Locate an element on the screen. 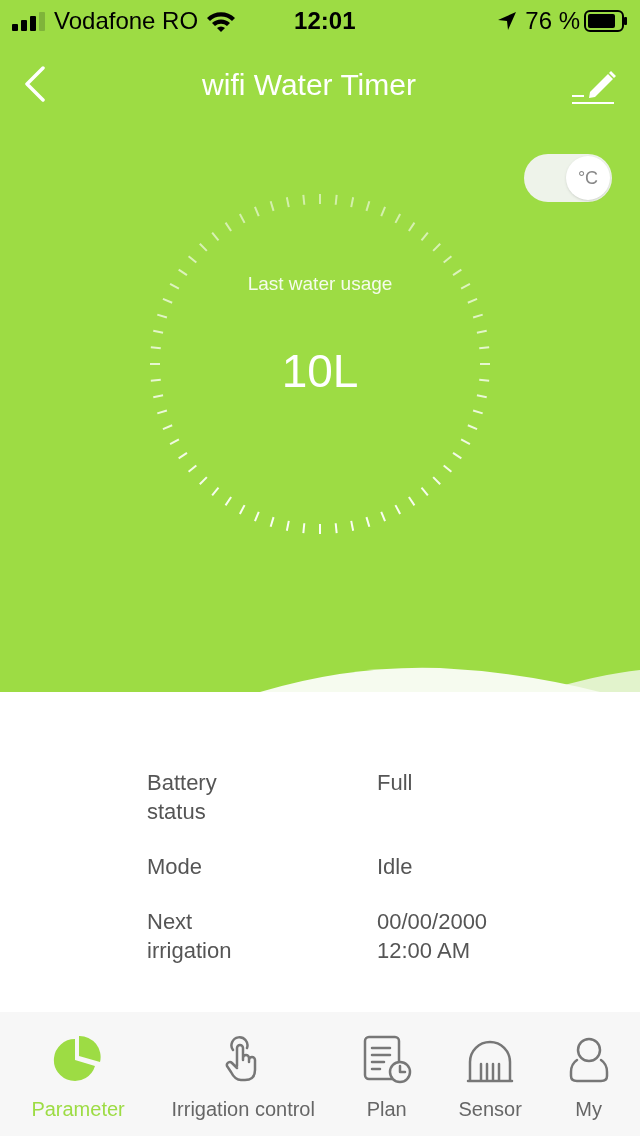 Image resolution: width=640 pixels, height=1136 pixels. back-button is located at coordinates (36, 84).